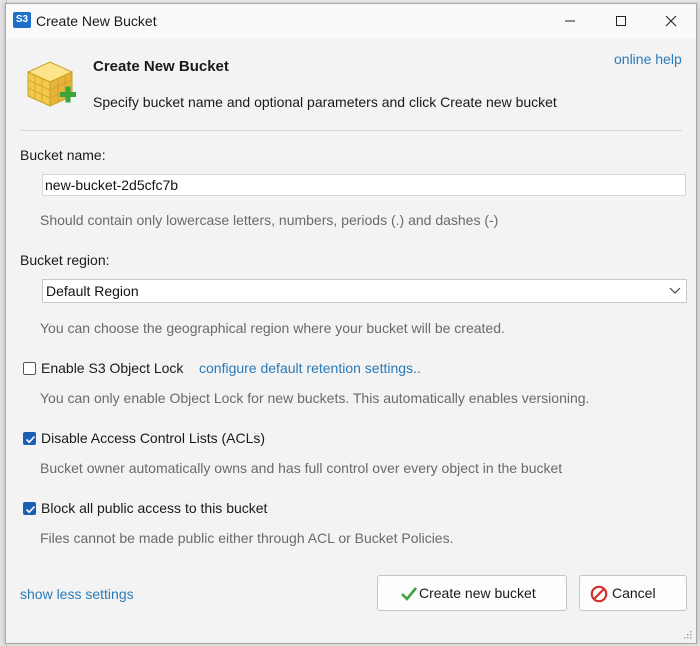 The image size is (700, 646). Describe the element at coordinates (63, 155) in the screenshot. I see `bucket-name-label: Bucket name:` at that location.